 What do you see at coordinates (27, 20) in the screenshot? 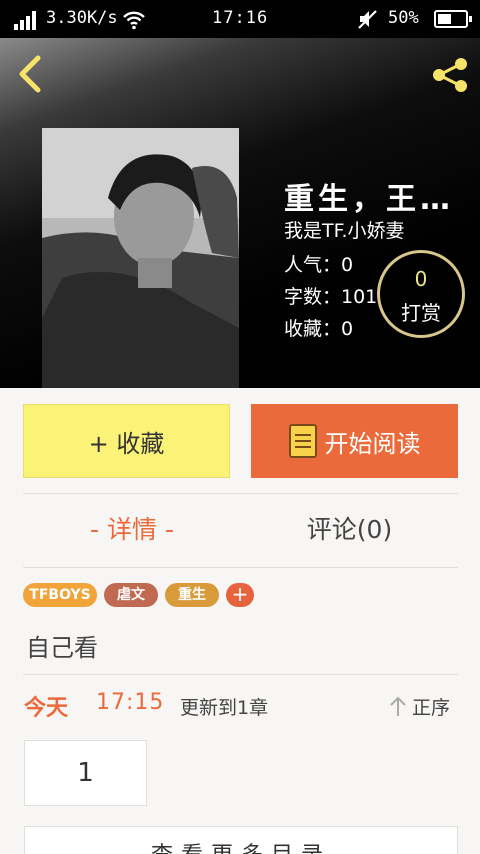
I see `signal-icon` at bounding box center [27, 20].